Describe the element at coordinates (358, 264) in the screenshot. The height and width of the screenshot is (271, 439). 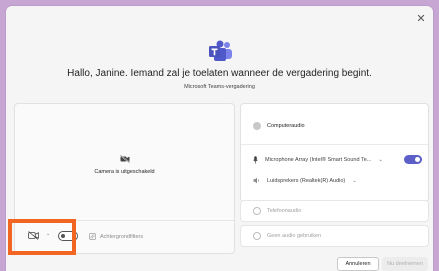
I see `cancel-button: Annuleren` at that location.